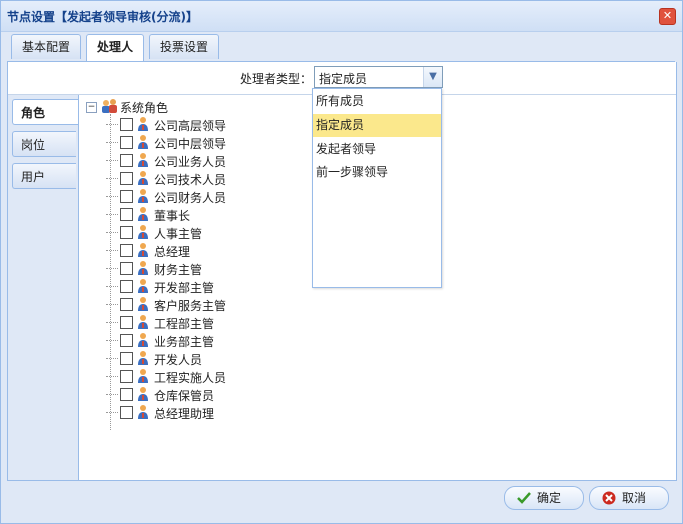  I want to click on tree-item-label: 公司业务人员, so click(190, 162).